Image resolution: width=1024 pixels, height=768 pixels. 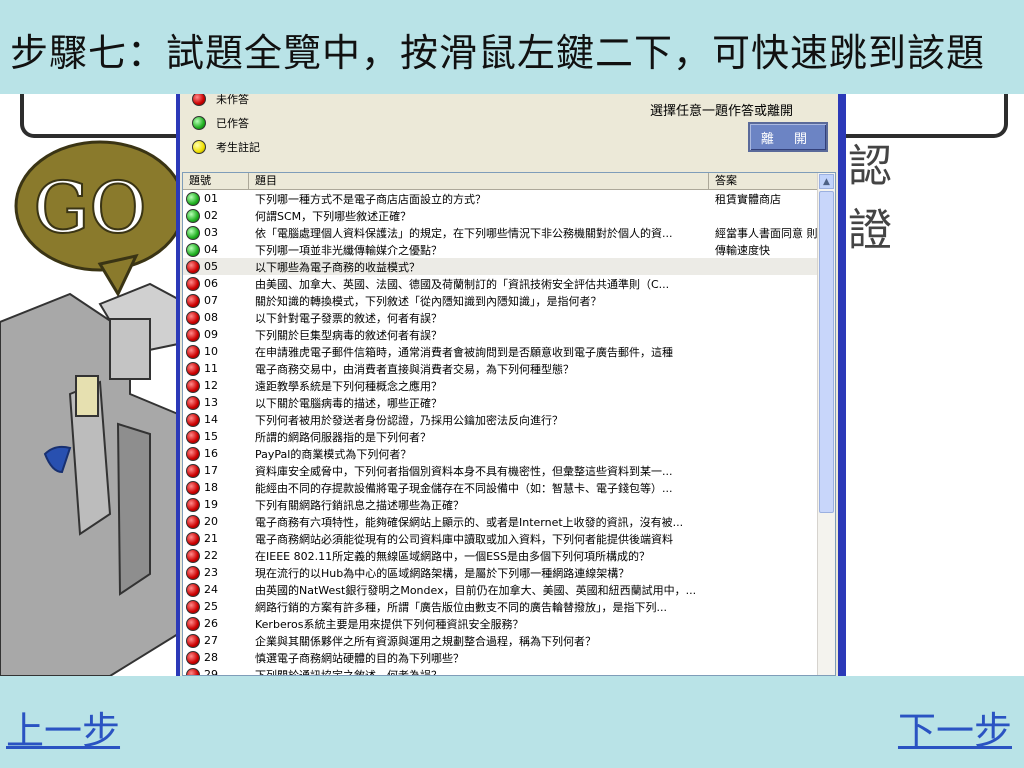 I want to click on table-row: 14 下列何者被用於發送者身份認證，乃採用公鑰加密法反向進行？, so click(x=501, y=419).